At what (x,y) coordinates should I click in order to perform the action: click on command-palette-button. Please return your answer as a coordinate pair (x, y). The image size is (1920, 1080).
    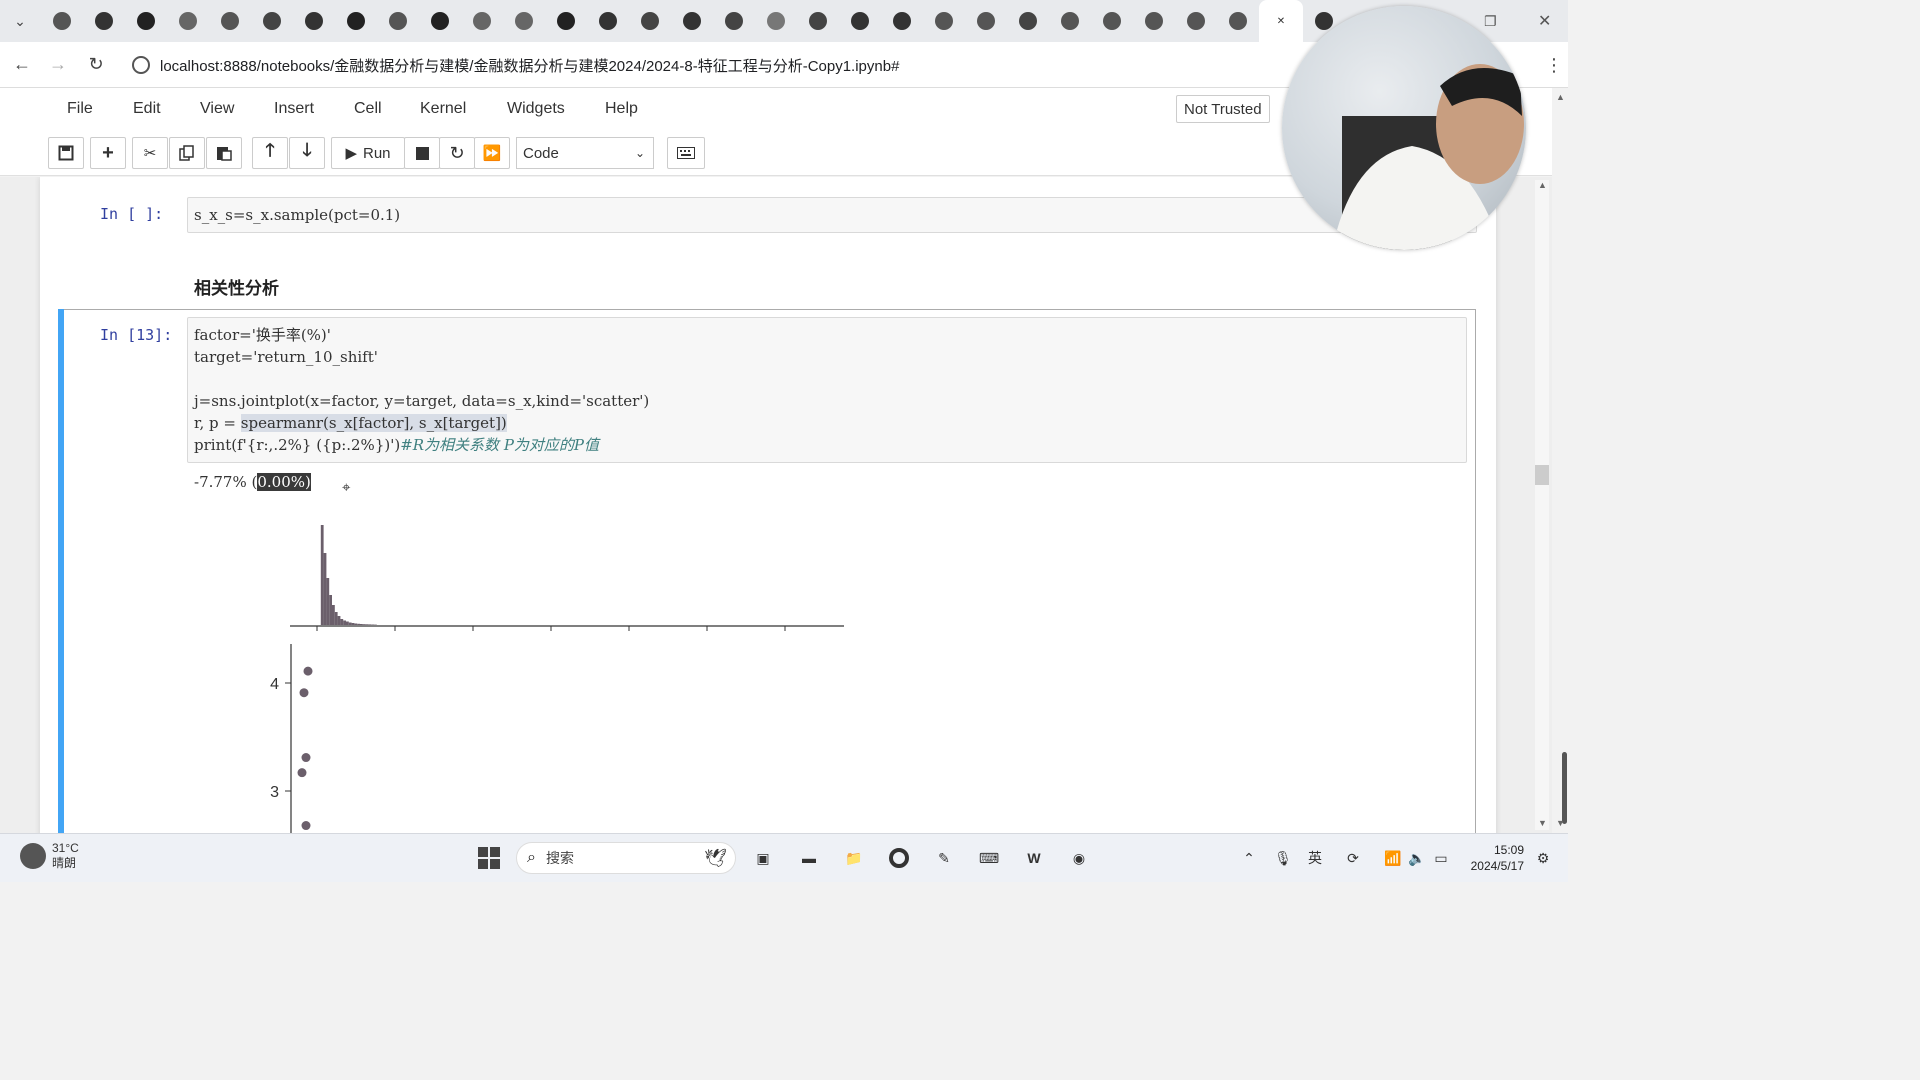
    Looking at the image, I should click on (686, 153).